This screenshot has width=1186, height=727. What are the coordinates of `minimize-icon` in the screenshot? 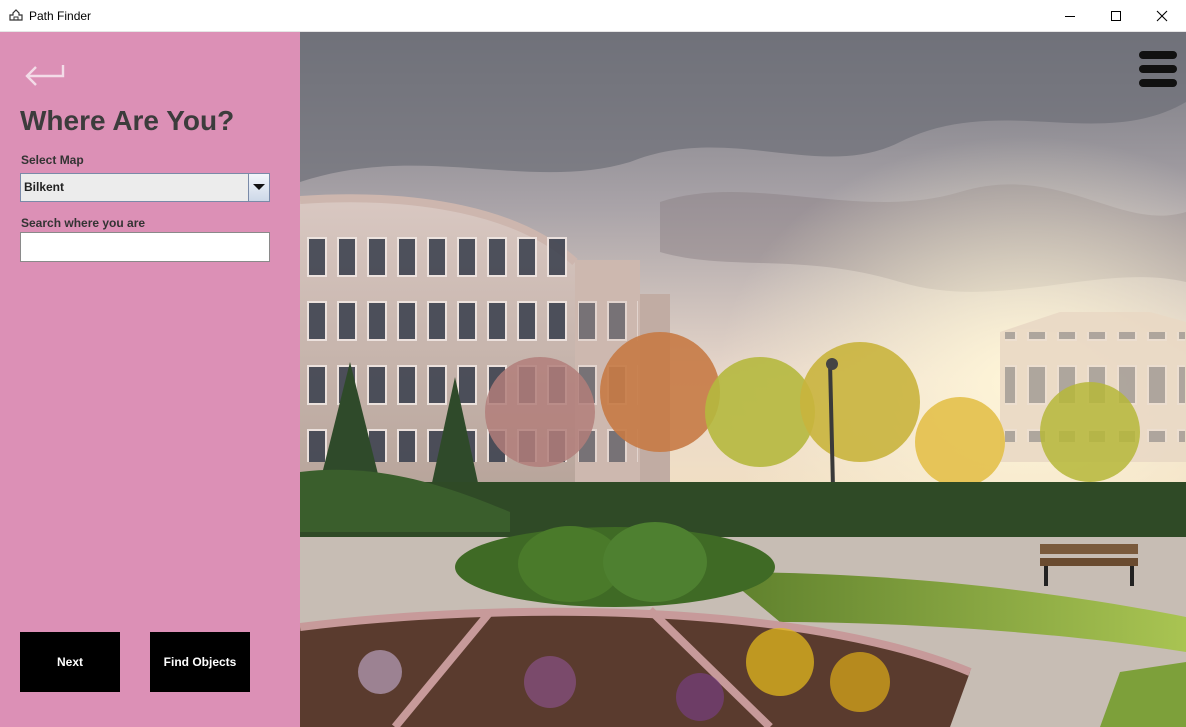 It's located at (1070, 16).